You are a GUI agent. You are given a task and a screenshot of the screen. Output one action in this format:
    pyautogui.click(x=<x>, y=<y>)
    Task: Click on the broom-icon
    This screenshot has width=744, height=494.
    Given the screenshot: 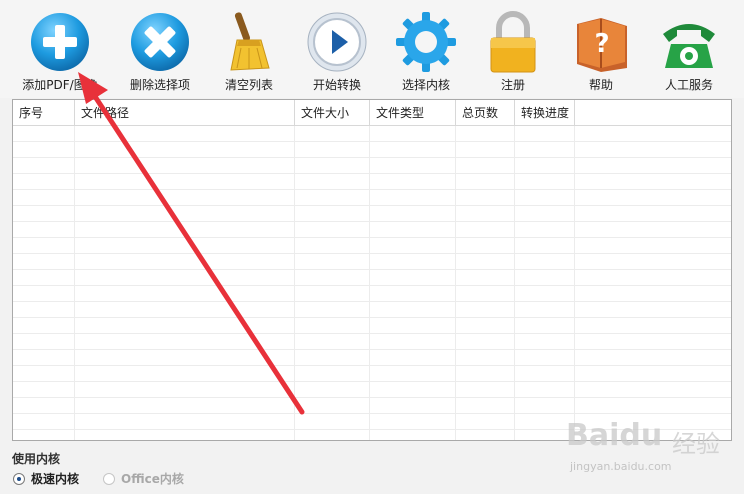 What is the action you would take?
    pyautogui.click(x=250, y=41)
    